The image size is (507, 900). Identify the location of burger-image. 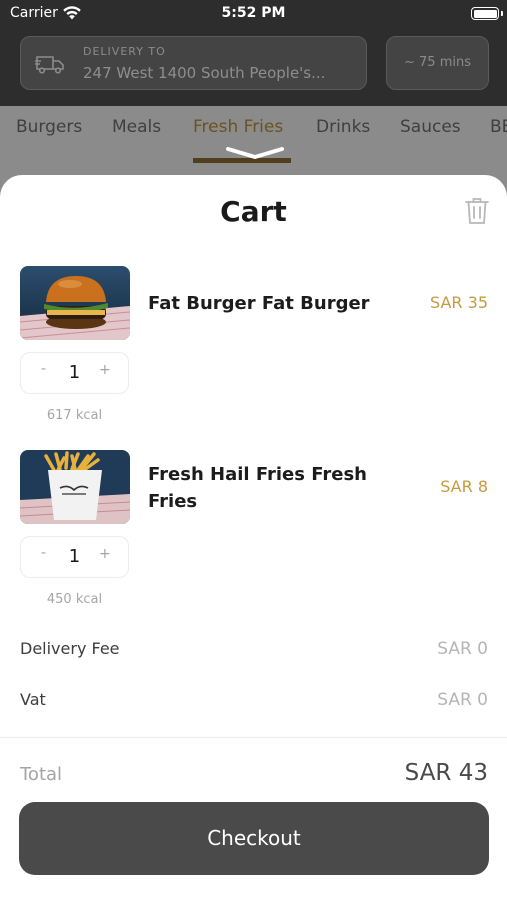
(75, 303).